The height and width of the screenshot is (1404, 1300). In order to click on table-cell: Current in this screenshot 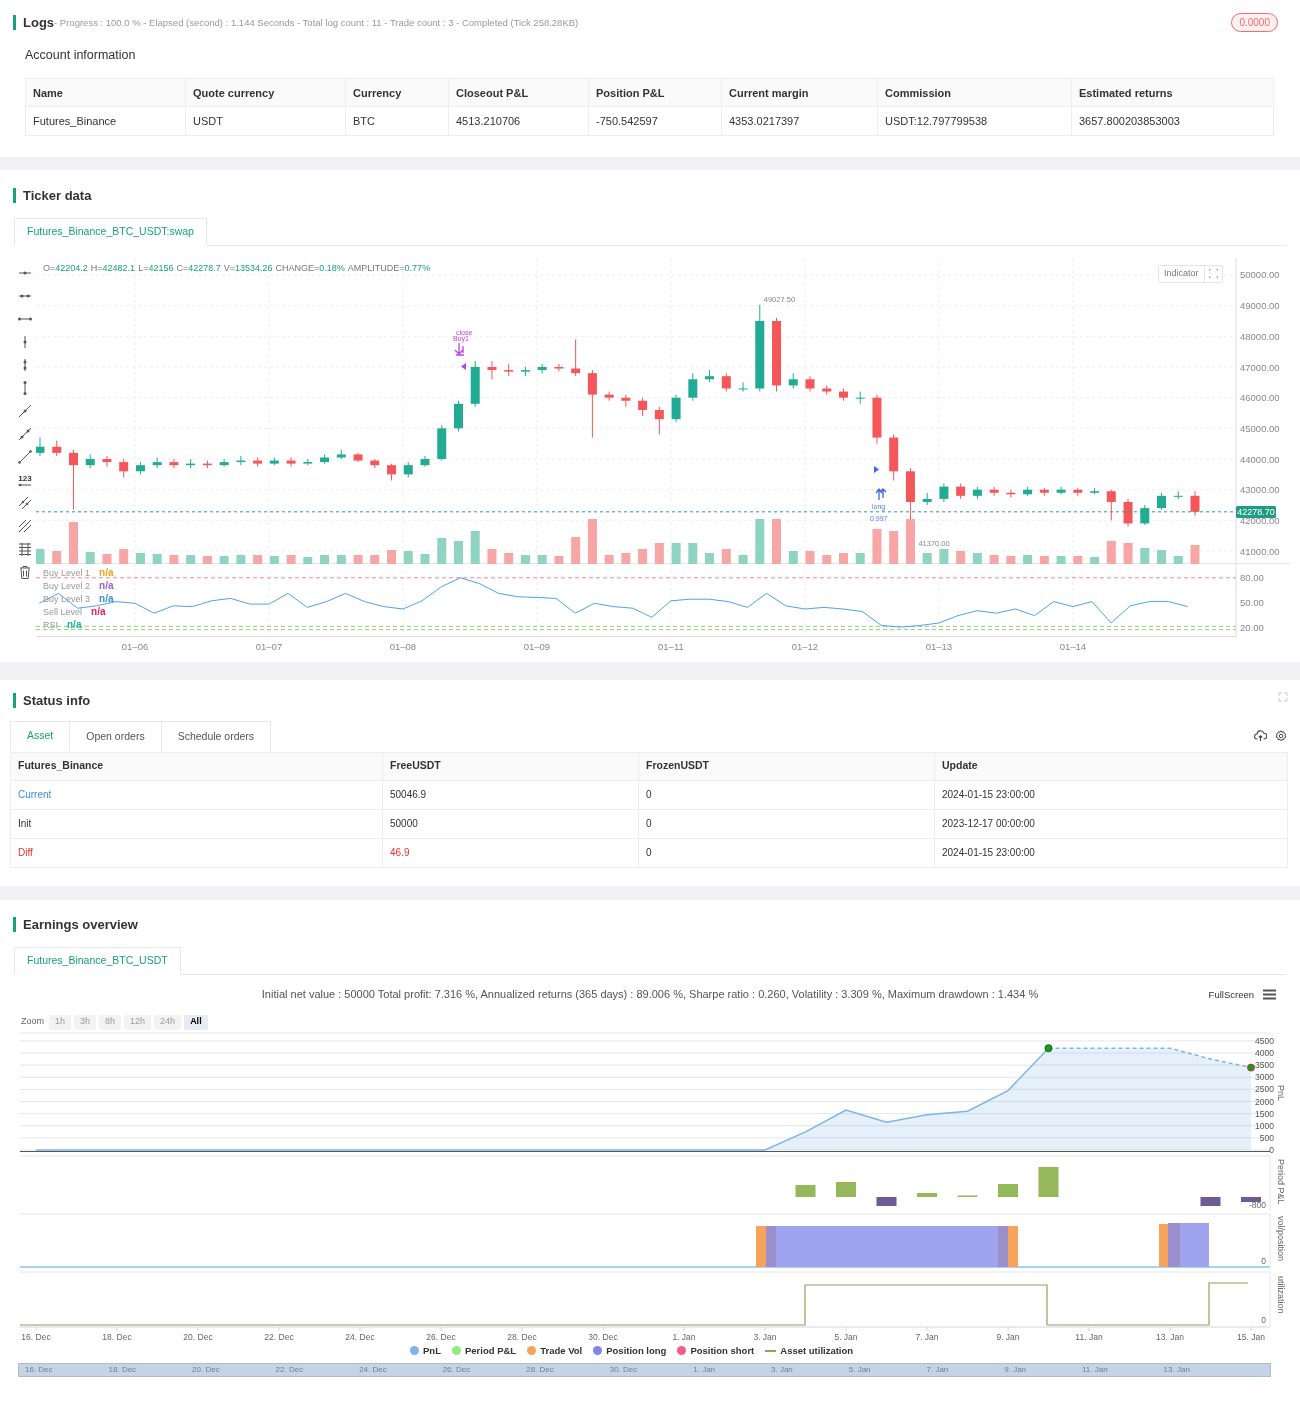, I will do `click(196, 794)`.